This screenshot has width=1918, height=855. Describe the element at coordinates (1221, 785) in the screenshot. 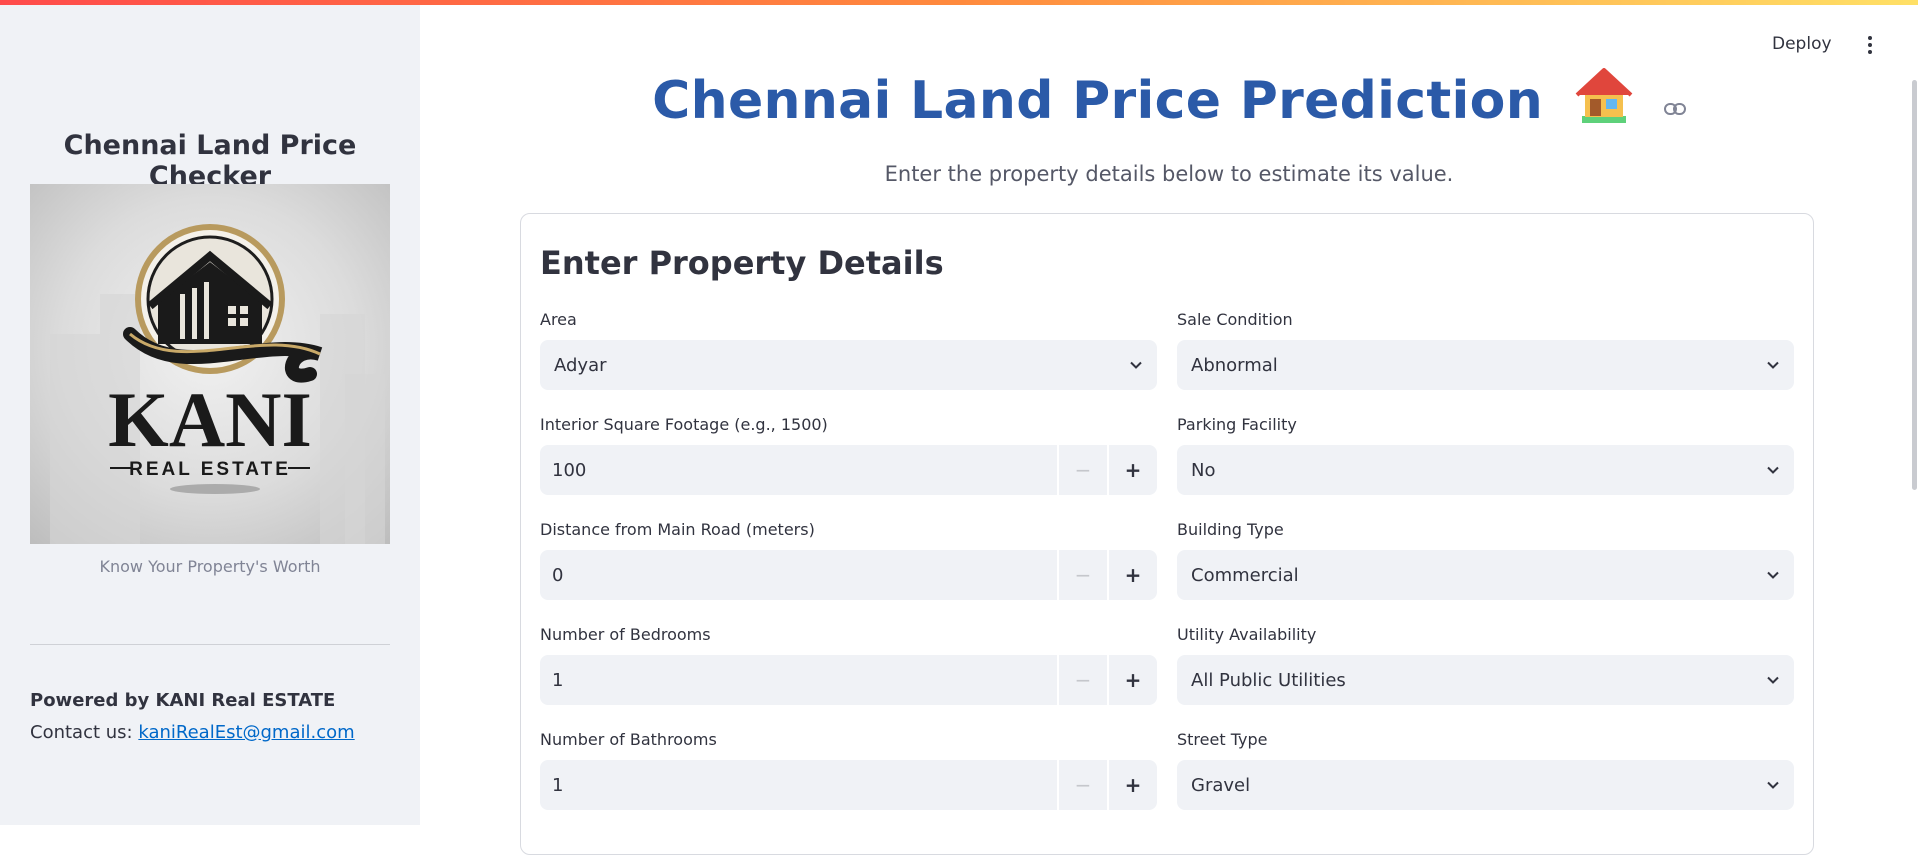

I see `street-type-value: Gravel` at that location.